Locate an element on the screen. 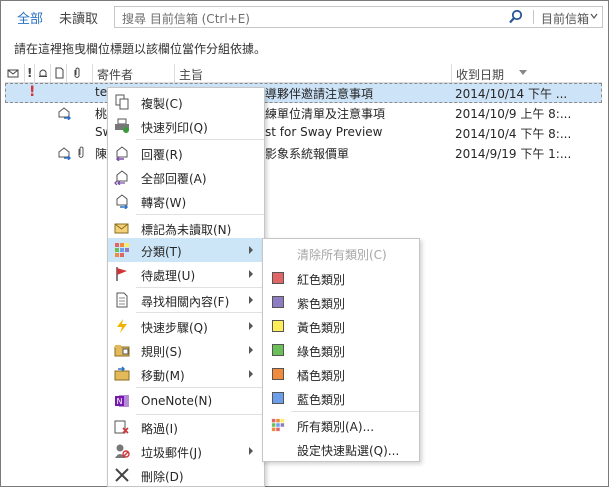  importance-header-icon: ! is located at coordinates (30, 73).